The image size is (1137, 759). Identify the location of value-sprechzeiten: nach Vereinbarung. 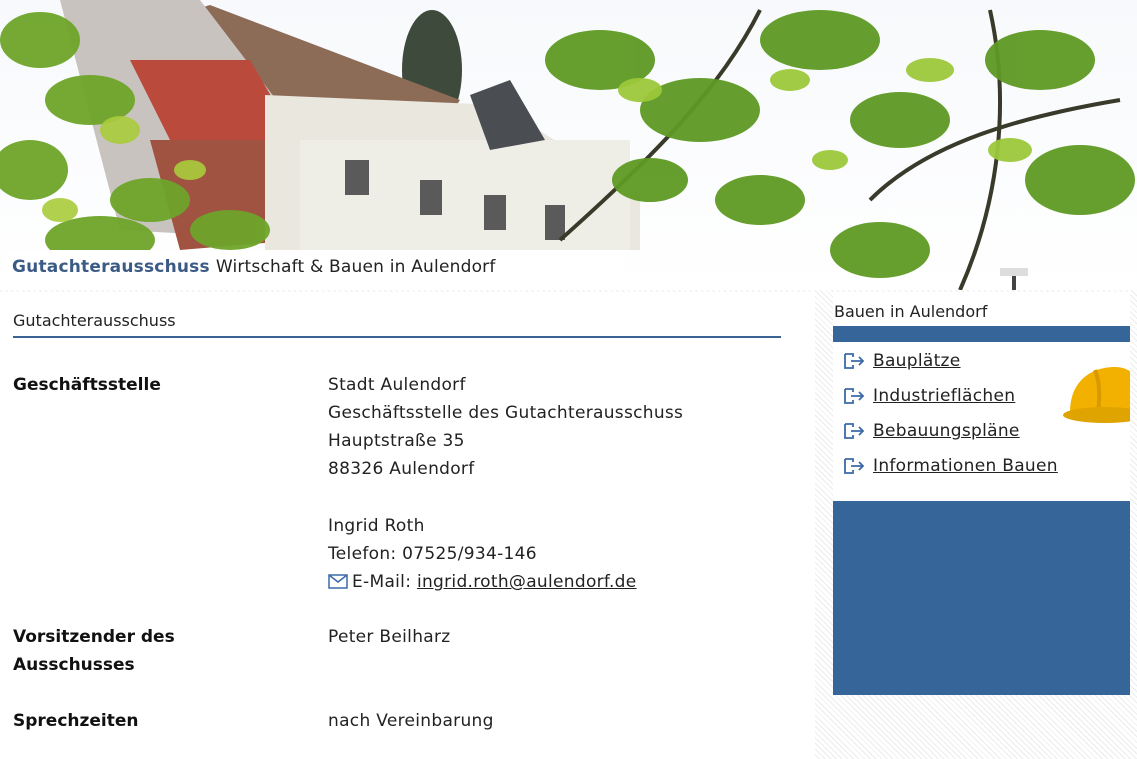
(411, 721).